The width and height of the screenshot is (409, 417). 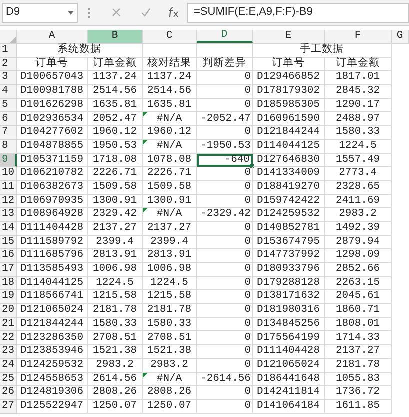 I want to click on column-header: C, so click(x=170, y=36).